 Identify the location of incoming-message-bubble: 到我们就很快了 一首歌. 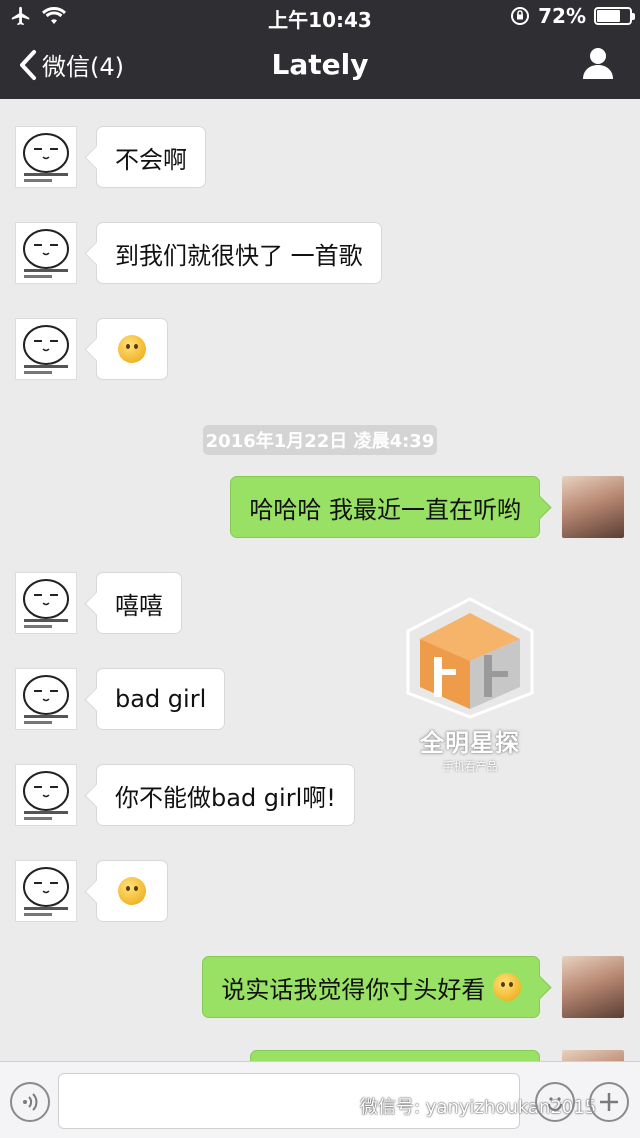
(239, 253).